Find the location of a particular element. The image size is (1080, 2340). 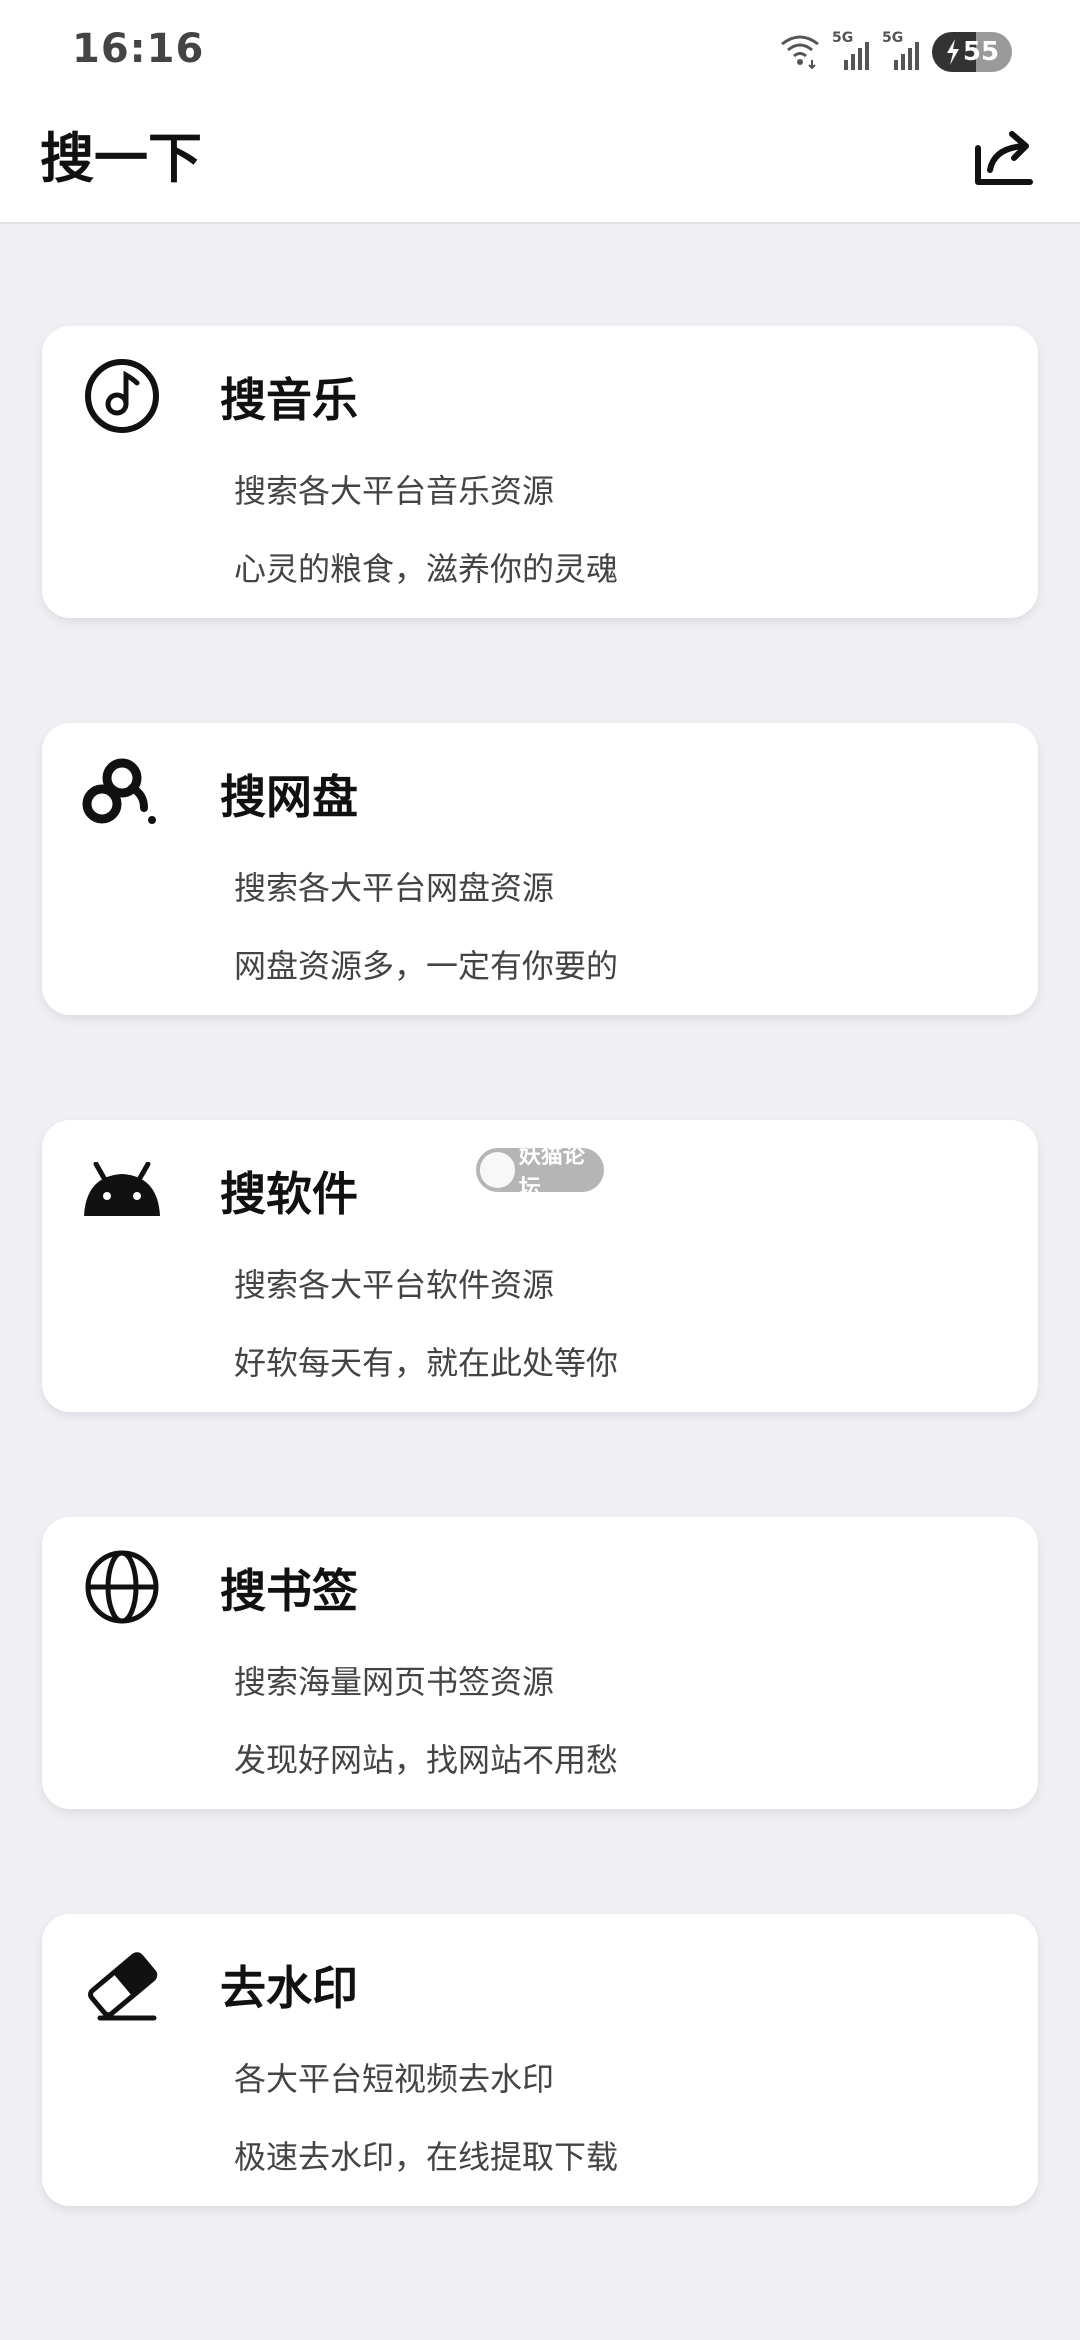

card-description: 搜索各大平台软件资源 is located at coordinates (394, 1285).